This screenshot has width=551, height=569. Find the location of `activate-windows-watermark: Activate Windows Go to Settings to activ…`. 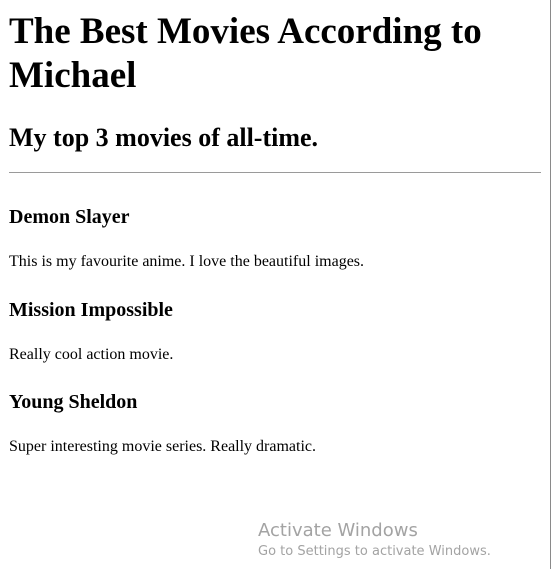

activate-windows-watermark: Activate Windows Go to Settings to activ… is located at coordinates (374, 540).